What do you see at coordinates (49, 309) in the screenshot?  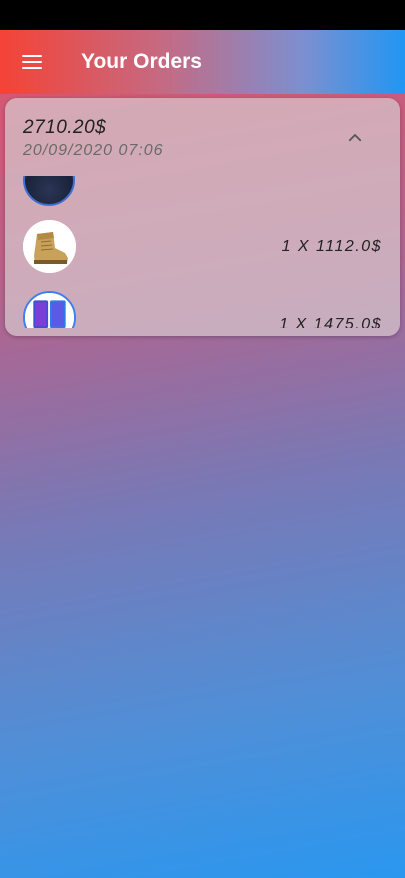 I see `smartphone-thumbnail` at bounding box center [49, 309].